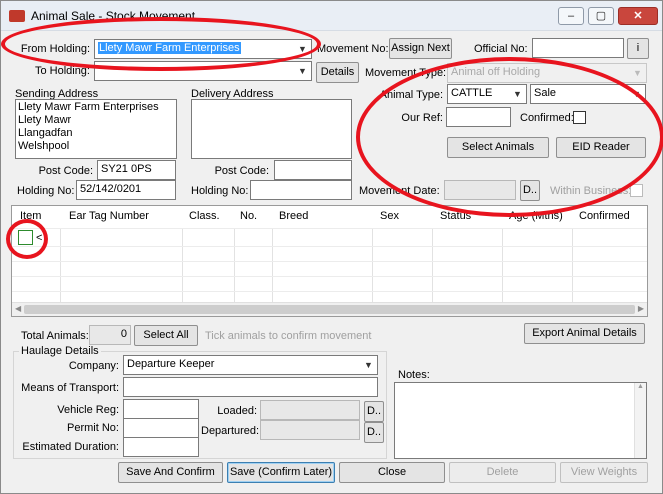 The image size is (663, 494). What do you see at coordinates (640, 420) in the screenshot?
I see `notes-scrollbar: ▲` at bounding box center [640, 420].